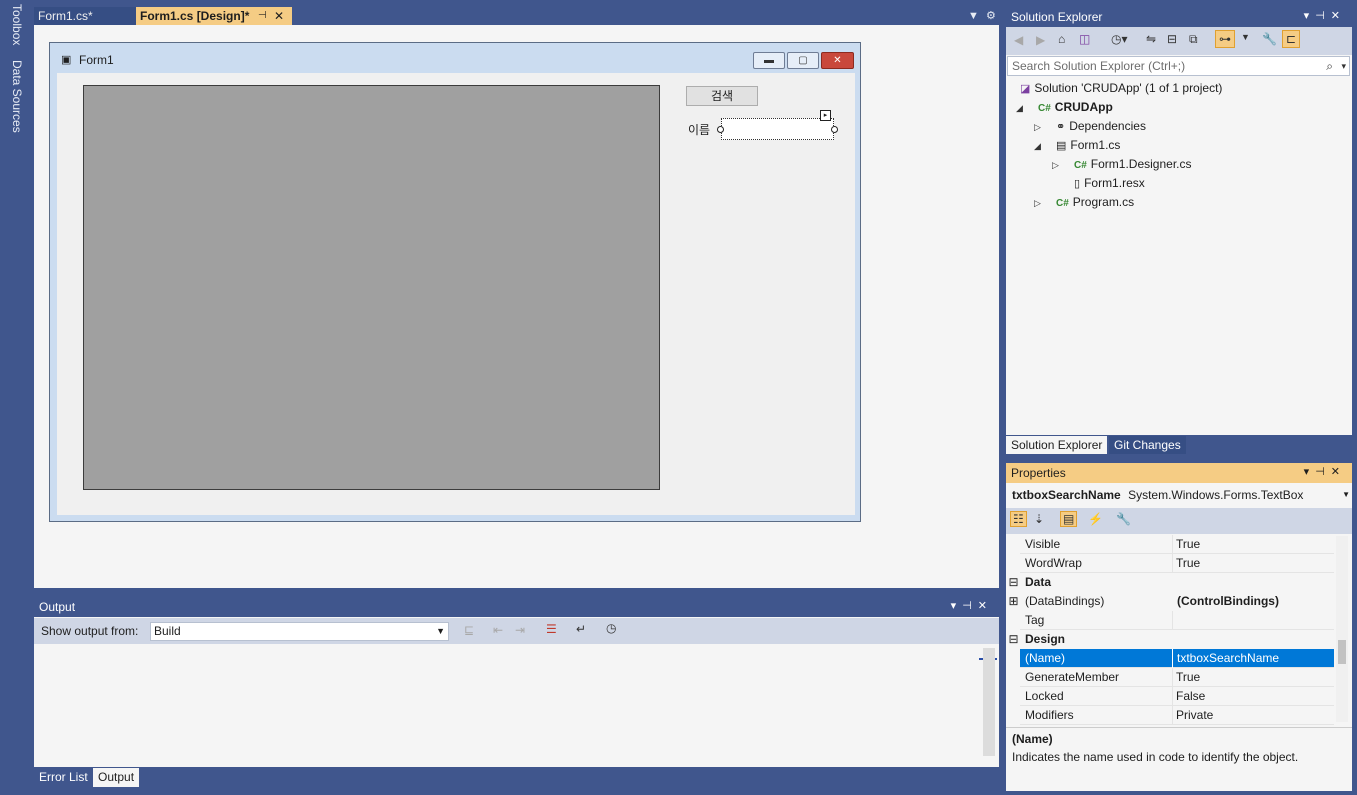 Image resolution: width=1357 pixels, height=795 pixels. Describe the element at coordinates (116, 777) in the screenshot. I see `tab-output: Output` at that location.